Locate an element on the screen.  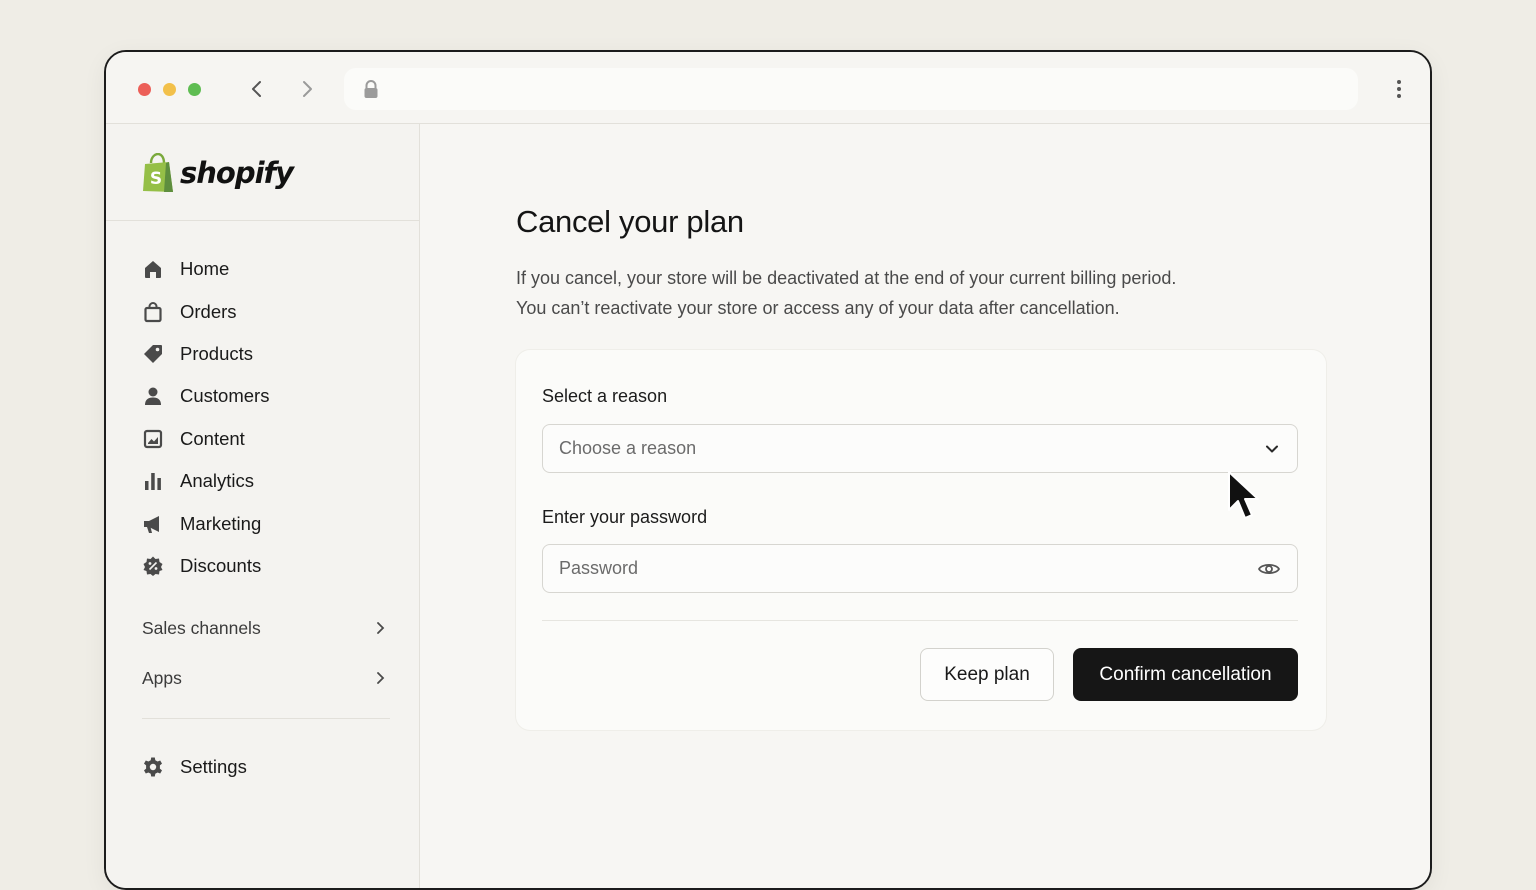
keep-plan-button: Keep plan is located at coordinates (987, 674).